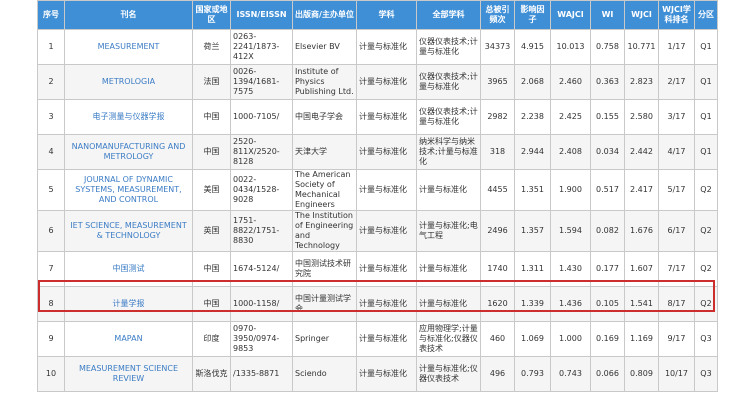 Image resolution: width=756 pixels, height=417 pixels. What do you see at coordinates (641, 374) in the screenshot?
I see `cell-wjci: 0.809` at bounding box center [641, 374].